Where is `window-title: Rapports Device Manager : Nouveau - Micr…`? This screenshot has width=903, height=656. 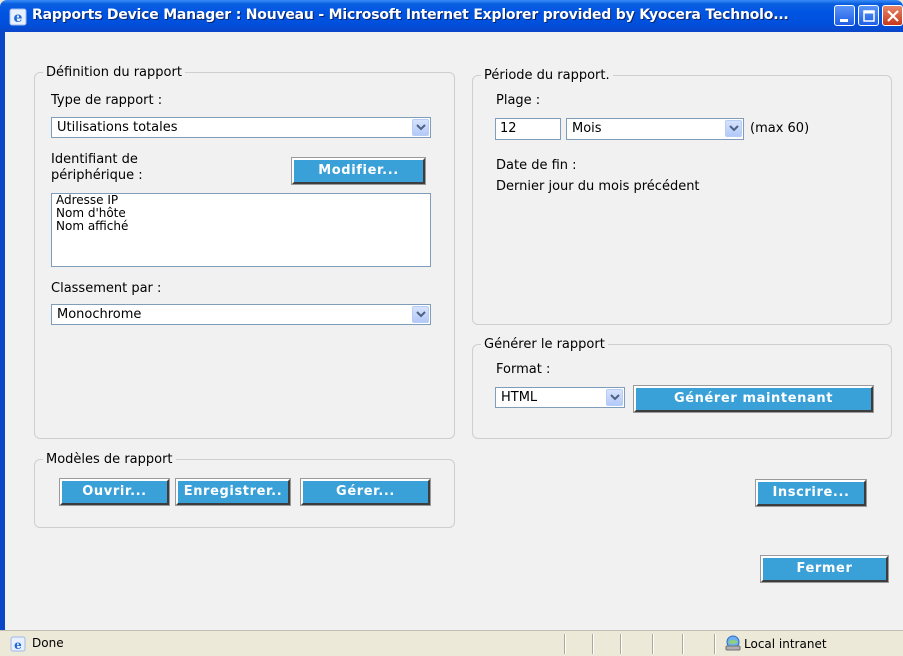
window-title: Rapports Device Manager : Nouveau - Micr… is located at coordinates (410, 15).